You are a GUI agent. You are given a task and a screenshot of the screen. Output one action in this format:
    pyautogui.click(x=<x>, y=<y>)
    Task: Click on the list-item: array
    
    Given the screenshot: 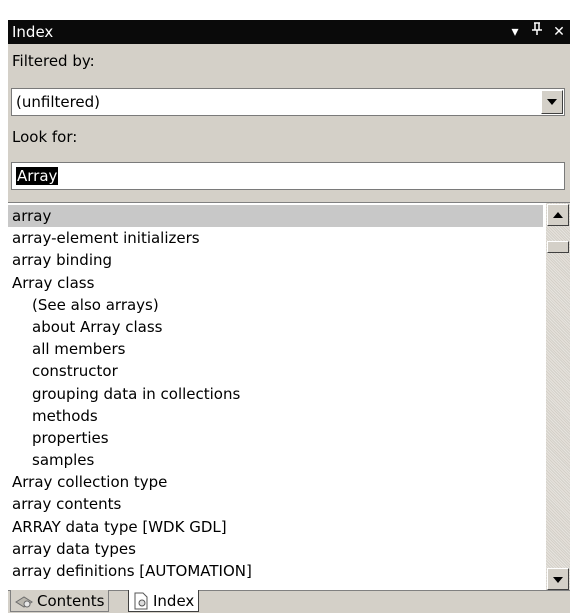 What is the action you would take?
    pyautogui.click(x=275, y=216)
    